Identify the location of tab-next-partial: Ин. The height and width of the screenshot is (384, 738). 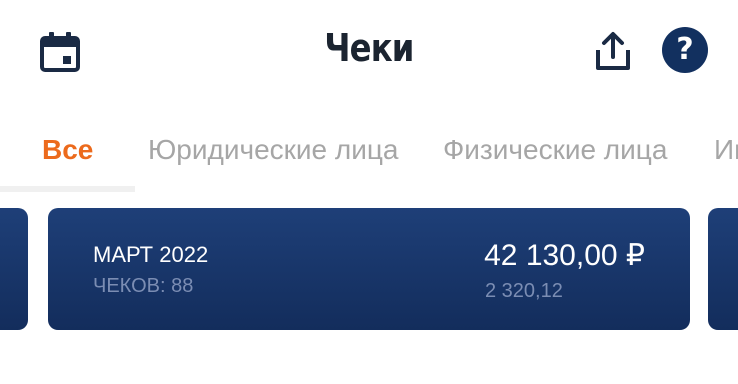
(726, 150).